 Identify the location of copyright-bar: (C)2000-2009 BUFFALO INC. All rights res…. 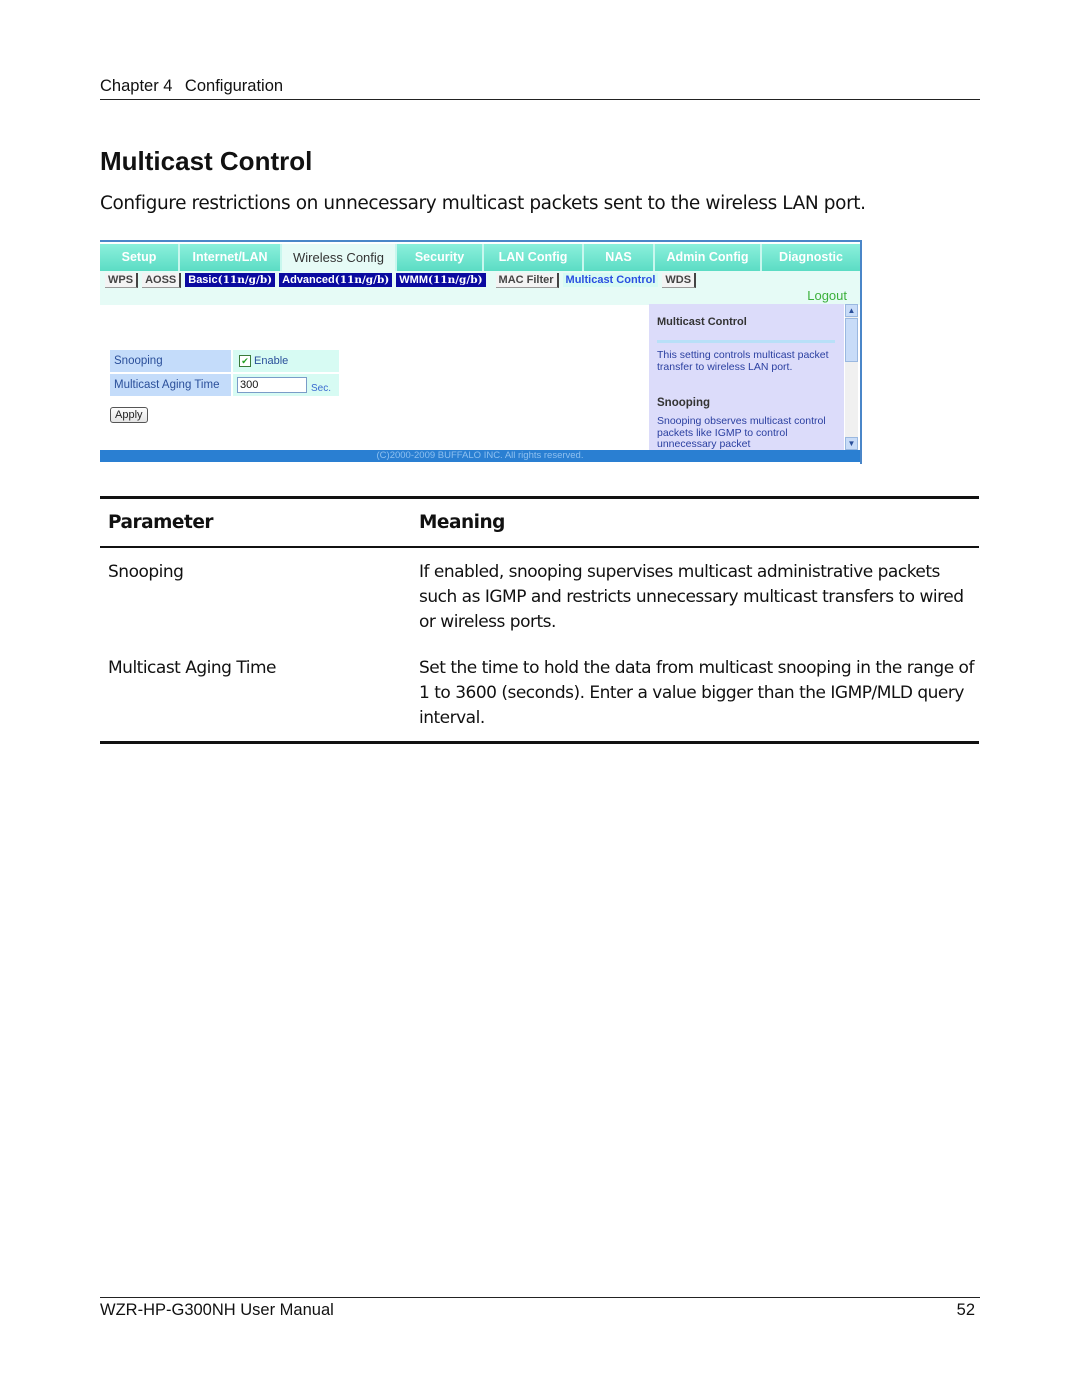
(480, 456).